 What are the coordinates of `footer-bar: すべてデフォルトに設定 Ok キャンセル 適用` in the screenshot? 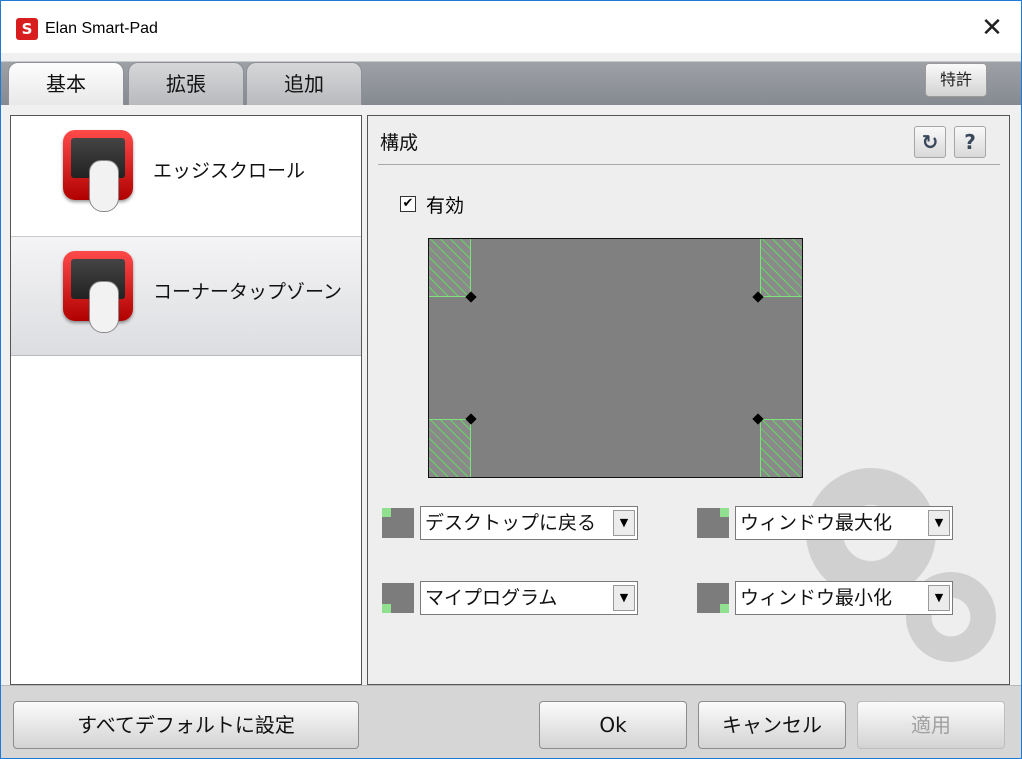 It's located at (511, 721).